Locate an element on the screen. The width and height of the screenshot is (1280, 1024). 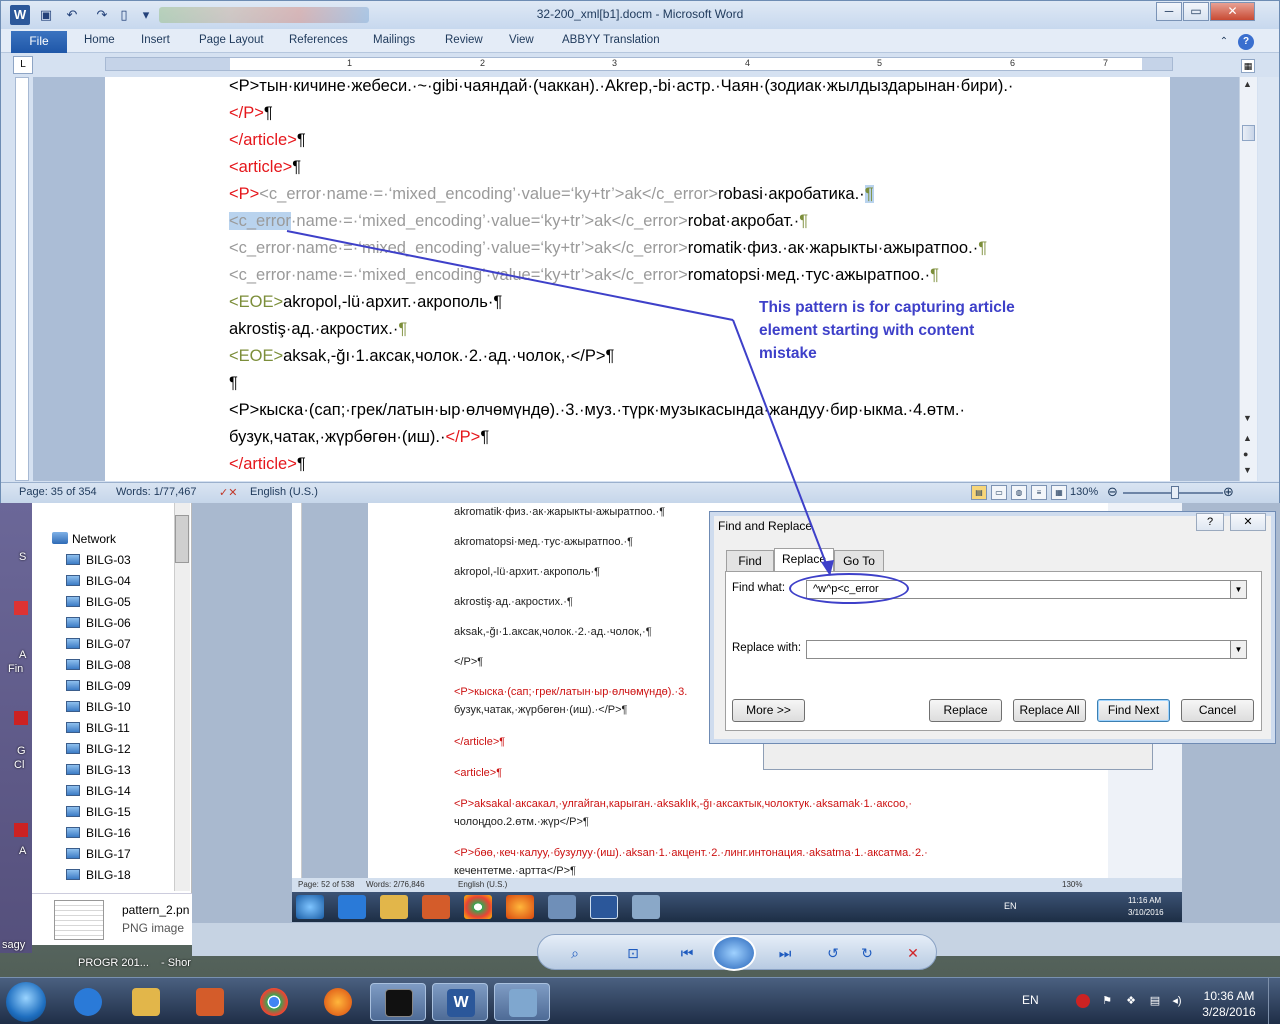
tab-abbyy-translation: ABBYY Translation is located at coordinates (611, 40).